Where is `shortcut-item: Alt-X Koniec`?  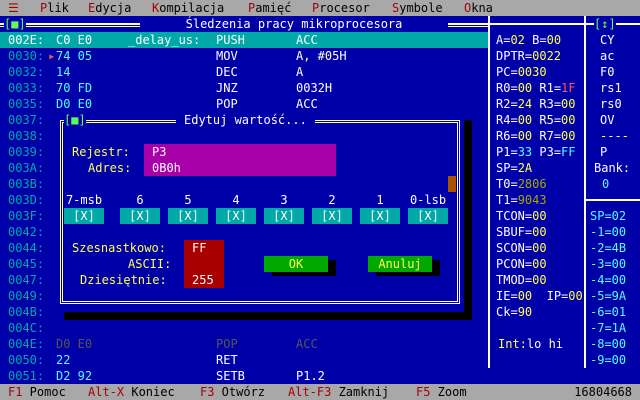 shortcut-item: Alt-X Koniec is located at coordinates (131, 392).